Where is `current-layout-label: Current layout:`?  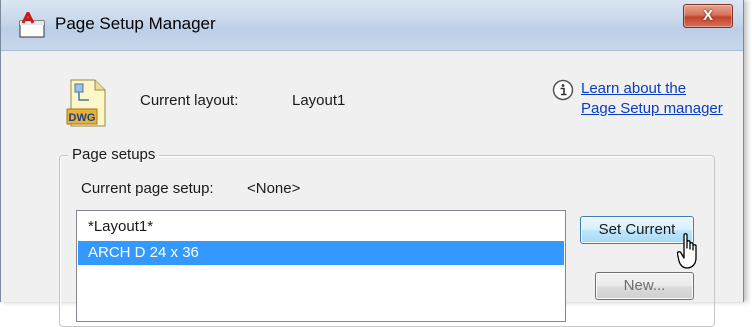
current-layout-label: Current layout: is located at coordinates (189, 100).